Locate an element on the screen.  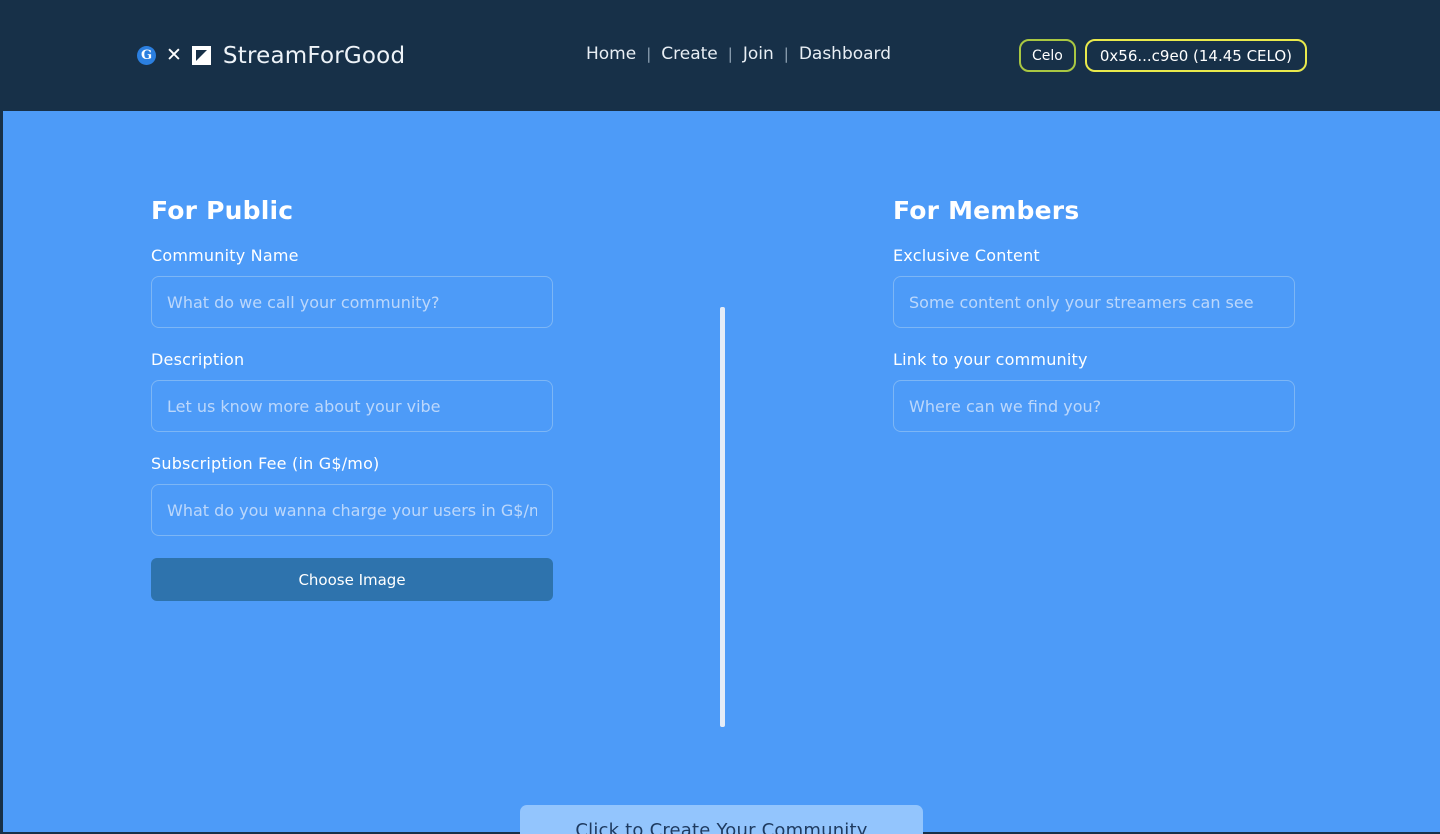
nav-link-create: Create is located at coordinates (689, 54).